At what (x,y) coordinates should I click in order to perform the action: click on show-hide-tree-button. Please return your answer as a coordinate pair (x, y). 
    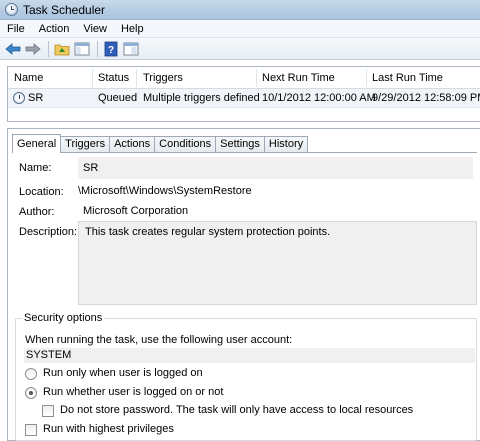
    Looking at the image, I should click on (82, 49).